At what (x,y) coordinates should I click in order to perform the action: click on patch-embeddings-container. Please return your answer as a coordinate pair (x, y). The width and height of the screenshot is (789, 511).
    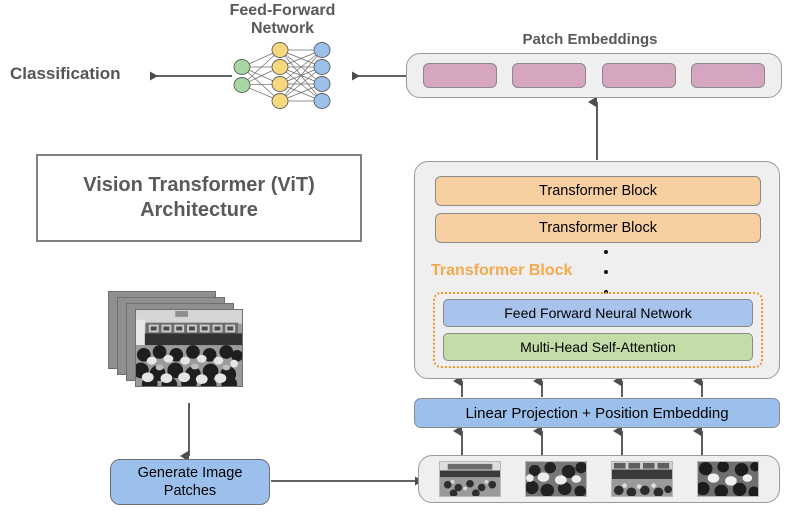
    Looking at the image, I should click on (594, 75).